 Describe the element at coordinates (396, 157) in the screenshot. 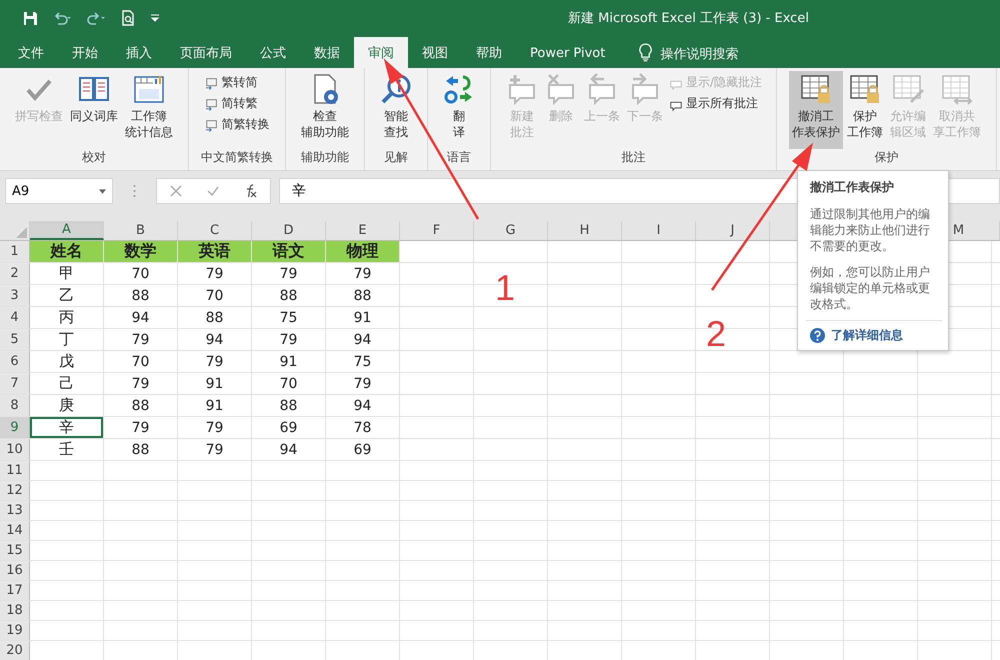

I see `group-label: 见解` at that location.